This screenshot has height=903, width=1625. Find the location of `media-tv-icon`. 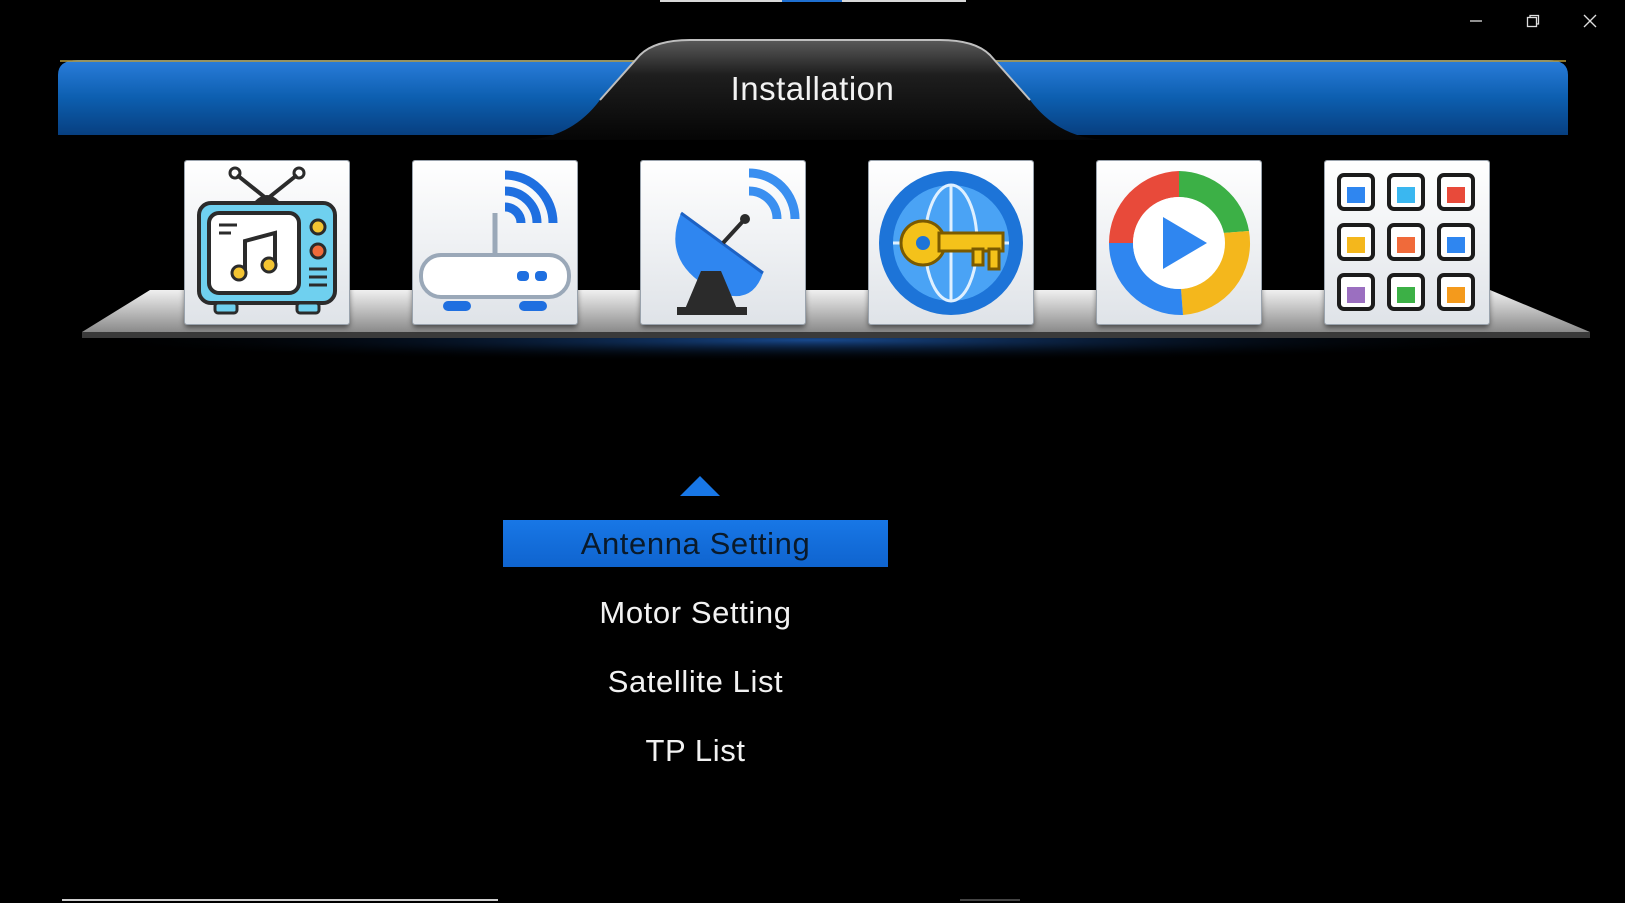

media-tv-icon is located at coordinates (267, 240).